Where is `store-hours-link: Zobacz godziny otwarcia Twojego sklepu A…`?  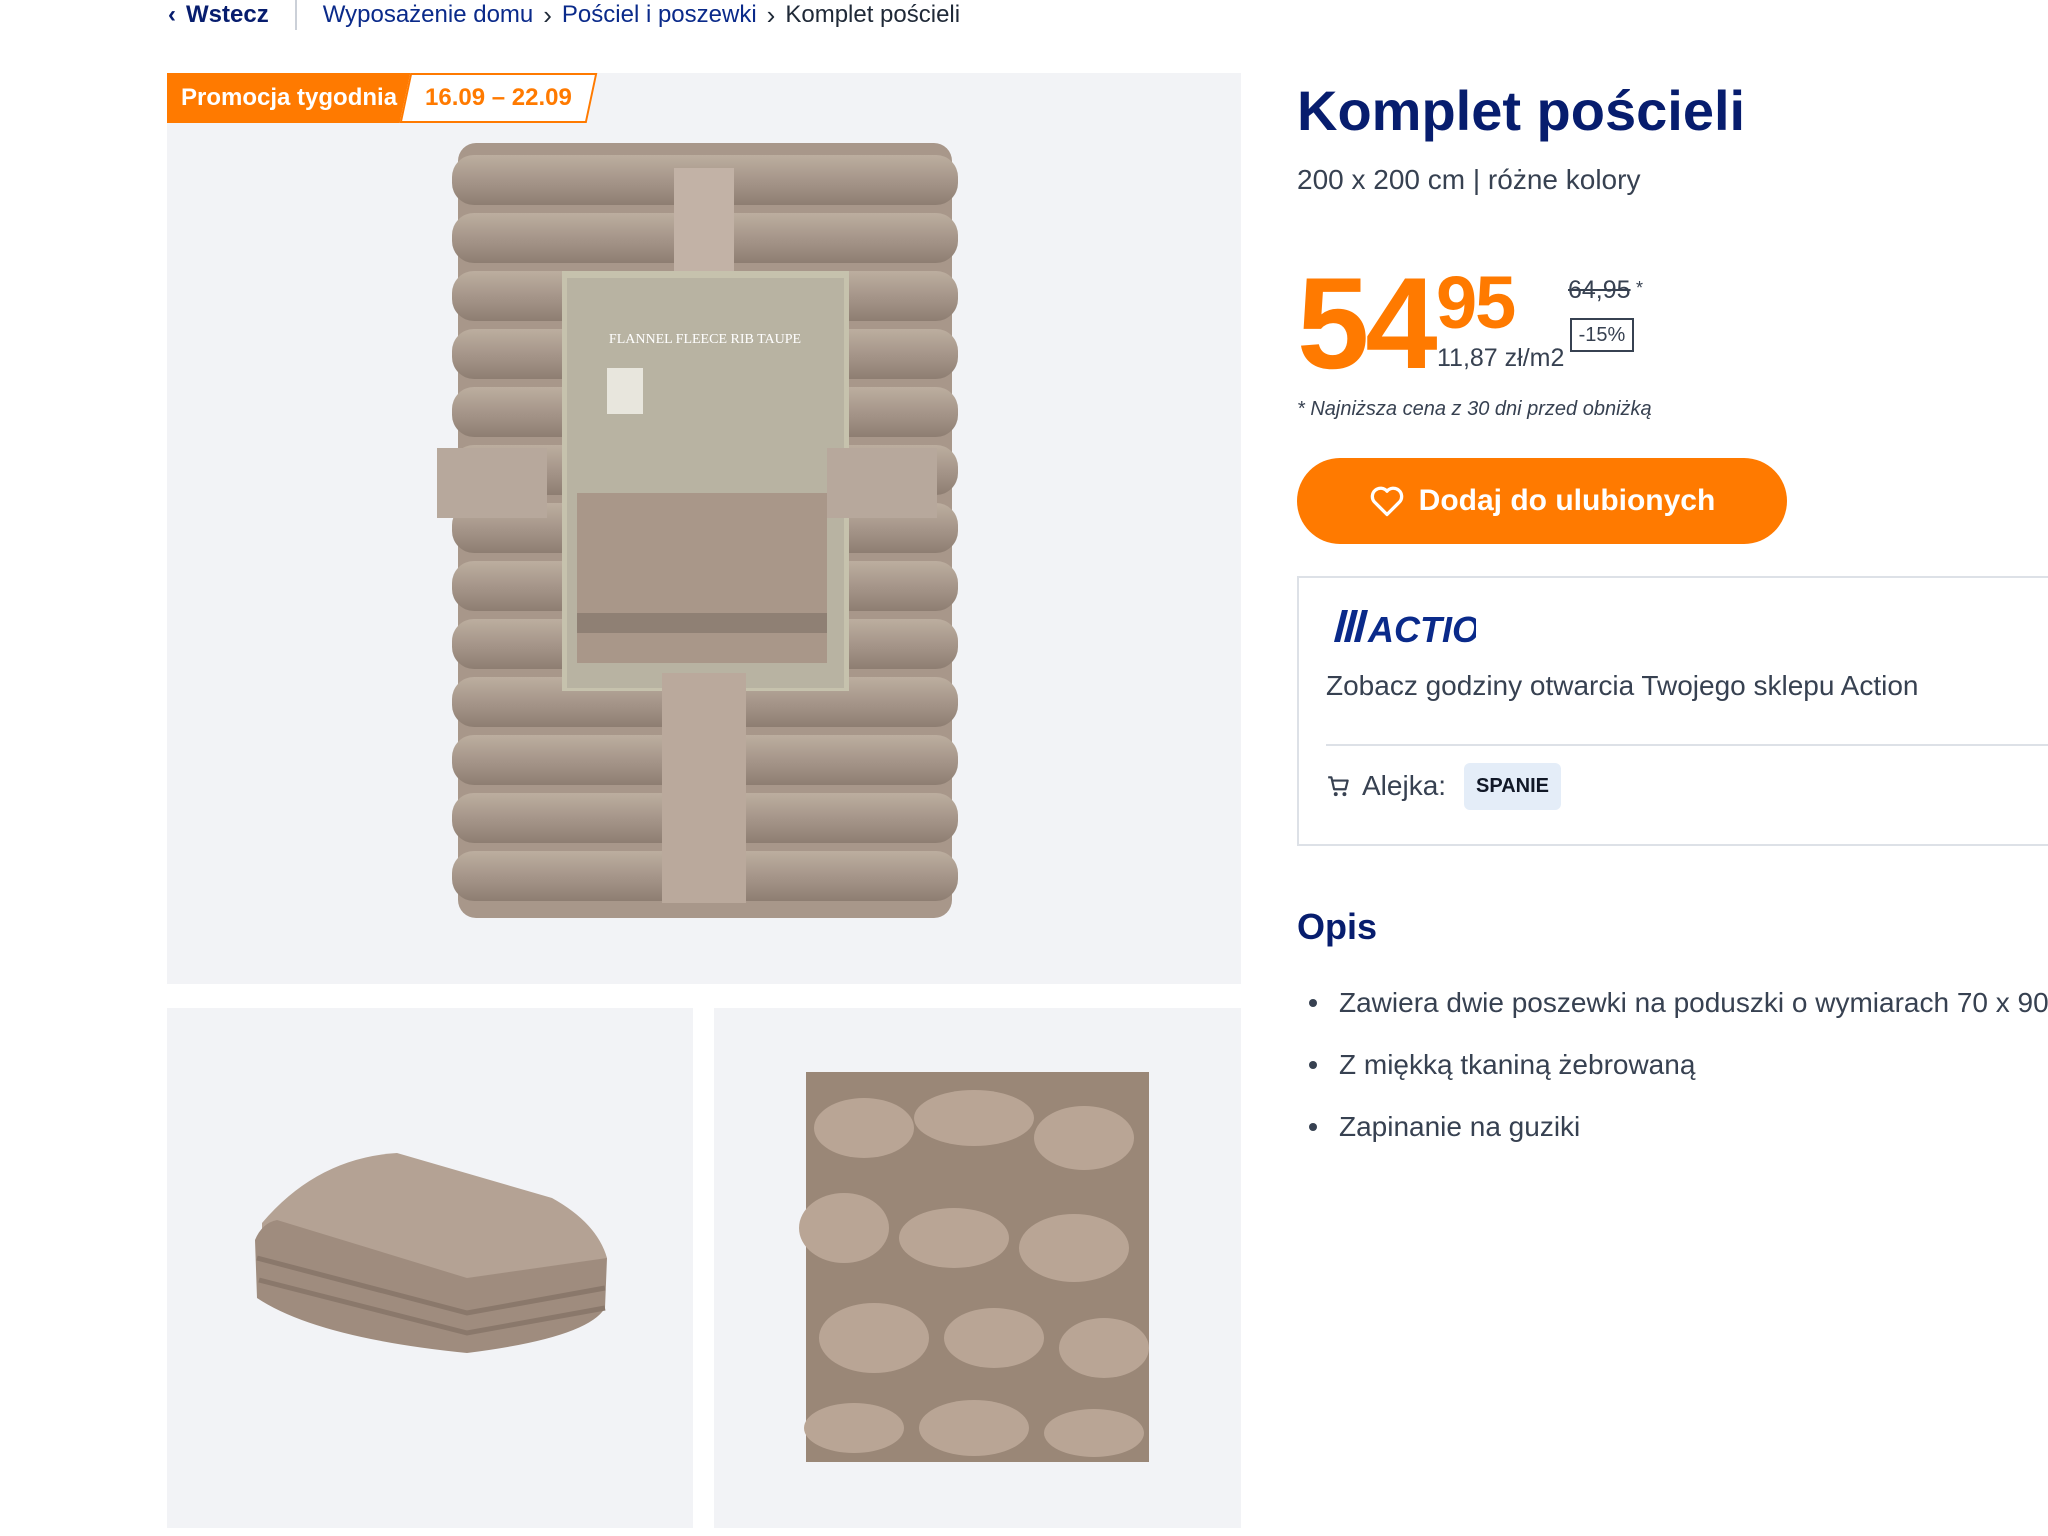 store-hours-link: Zobacz godziny otwarcia Twojego sklepu A… is located at coordinates (1622, 686).